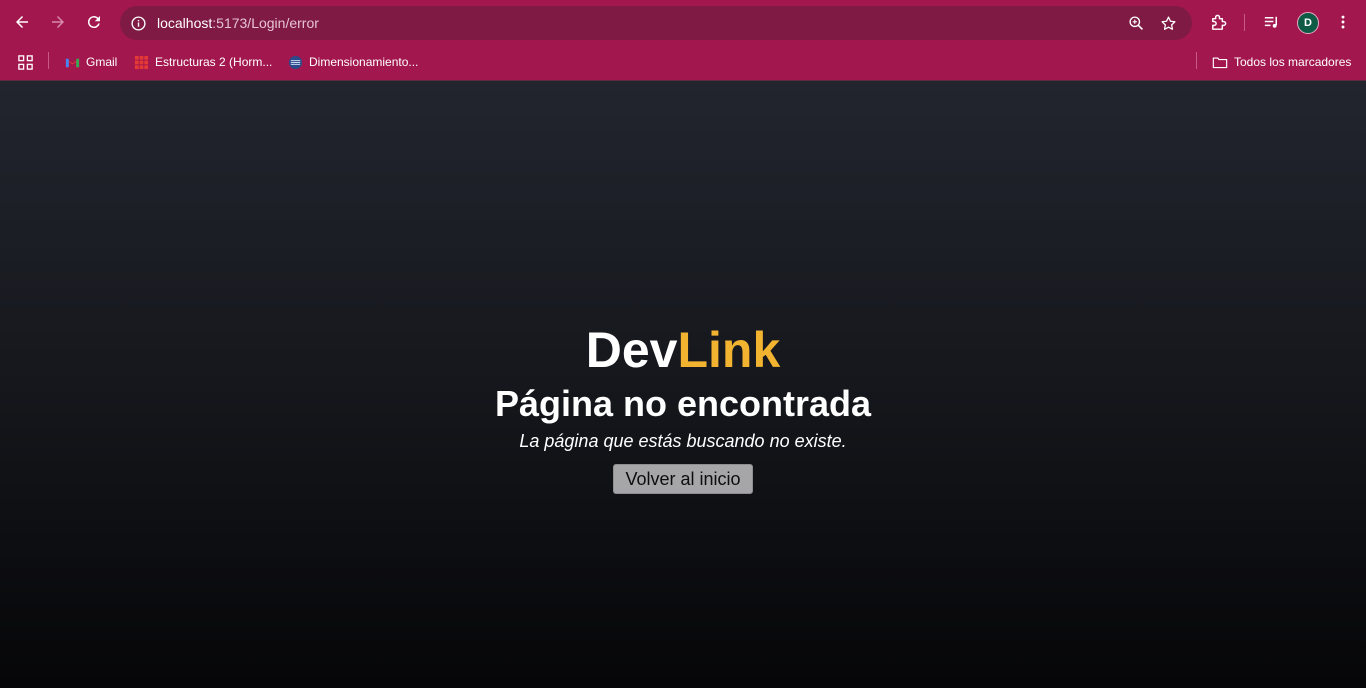 The image size is (1366, 688). What do you see at coordinates (185, 23) in the screenshot?
I see `url-host: localhost` at bounding box center [185, 23].